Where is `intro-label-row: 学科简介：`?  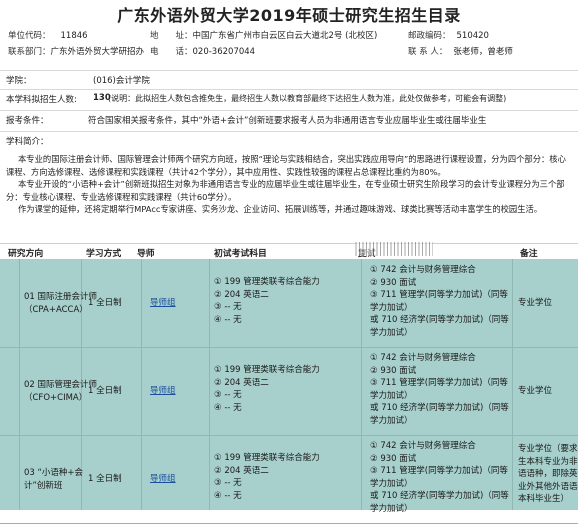 intro-label-row: 学科简介： is located at coordinates (289, 140).